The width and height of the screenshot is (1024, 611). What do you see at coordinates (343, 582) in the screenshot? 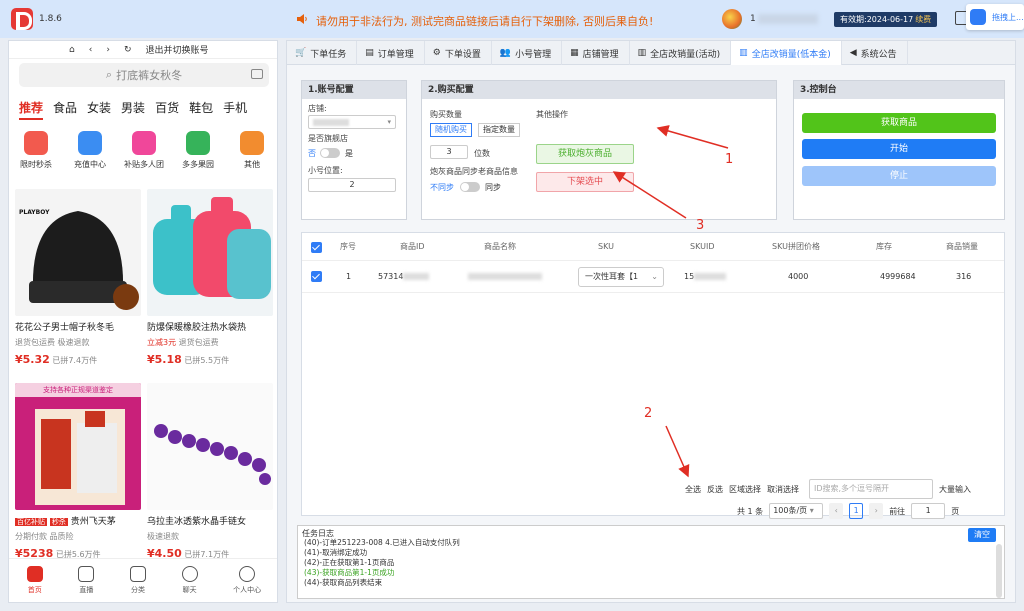
I see `log-line: (44)-获取商品列表结束` at bounding box center [343, 582].